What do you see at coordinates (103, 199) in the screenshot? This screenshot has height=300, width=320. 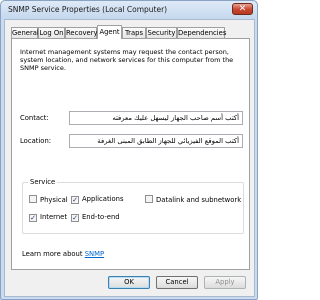 I see `checkbox-label: Applications` at bounding box center [103, 199].